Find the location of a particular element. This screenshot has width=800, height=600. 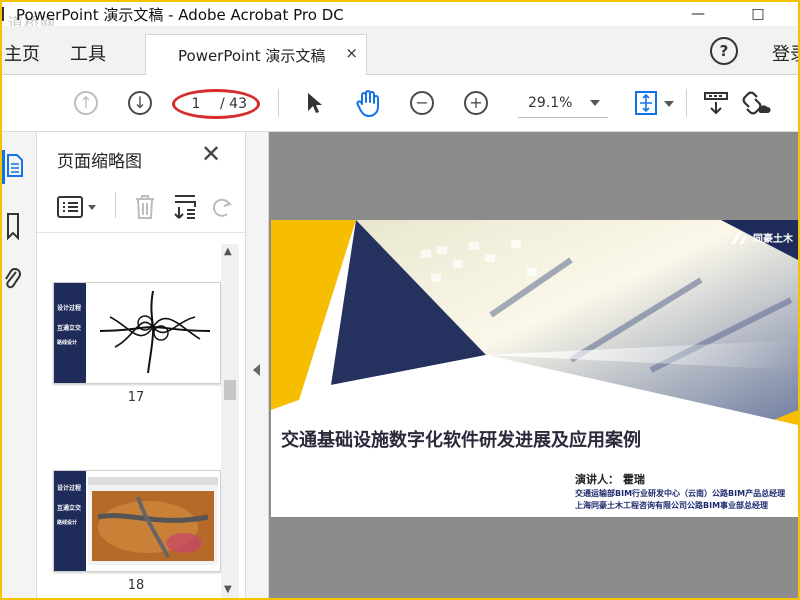

arrow-down-icon: ↓ is located at coordinates (140, 103).